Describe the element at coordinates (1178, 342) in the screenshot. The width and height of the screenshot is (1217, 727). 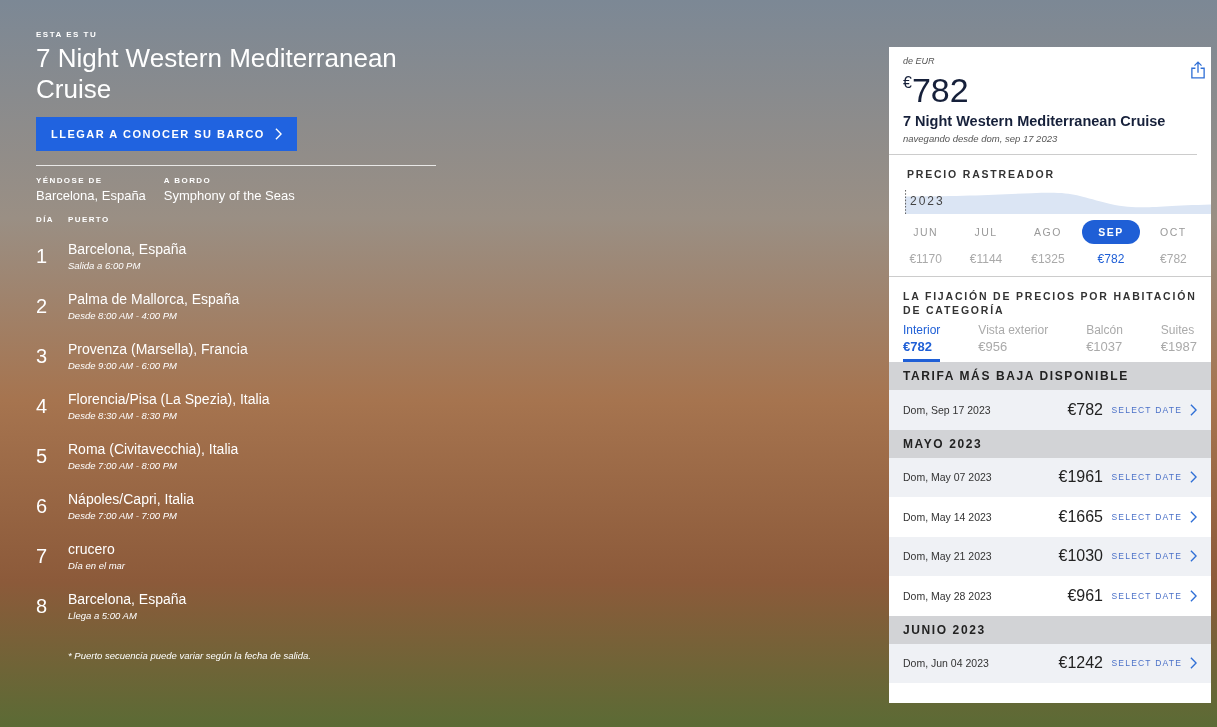
I see `category-tab: Suites €1987` at that location.